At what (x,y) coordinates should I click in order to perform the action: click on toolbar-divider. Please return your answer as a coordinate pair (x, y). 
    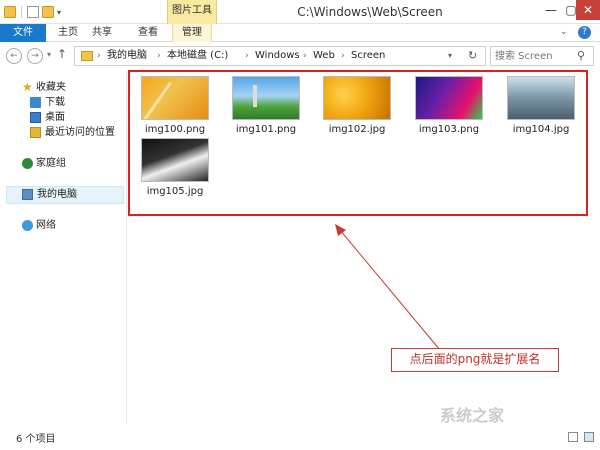
    Looking at the image, I should click on (21, 12).